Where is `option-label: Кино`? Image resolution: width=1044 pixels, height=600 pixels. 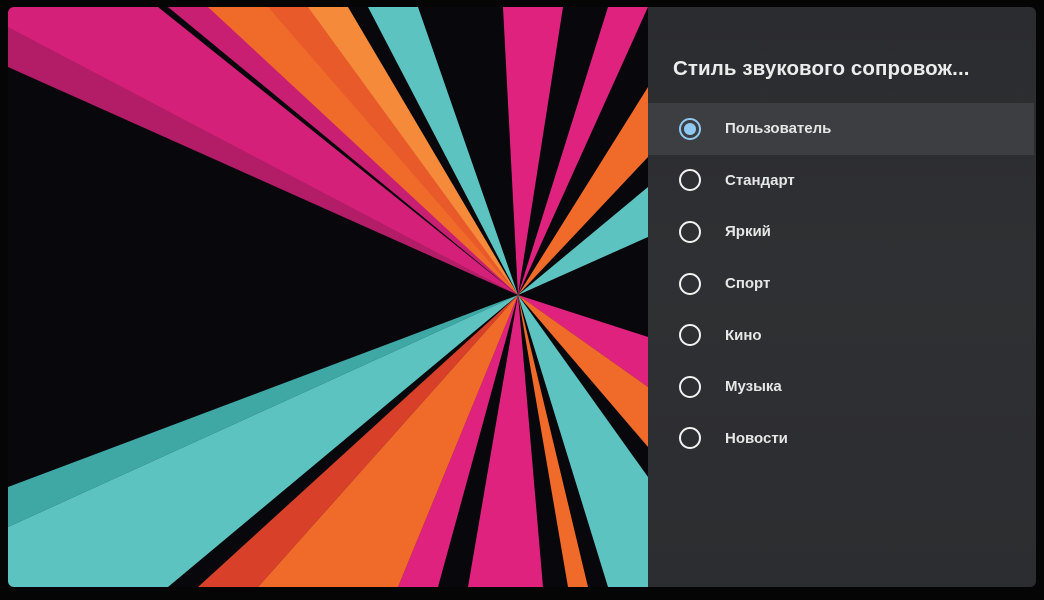
option-label: Кино is located at coordinates (743, 335).